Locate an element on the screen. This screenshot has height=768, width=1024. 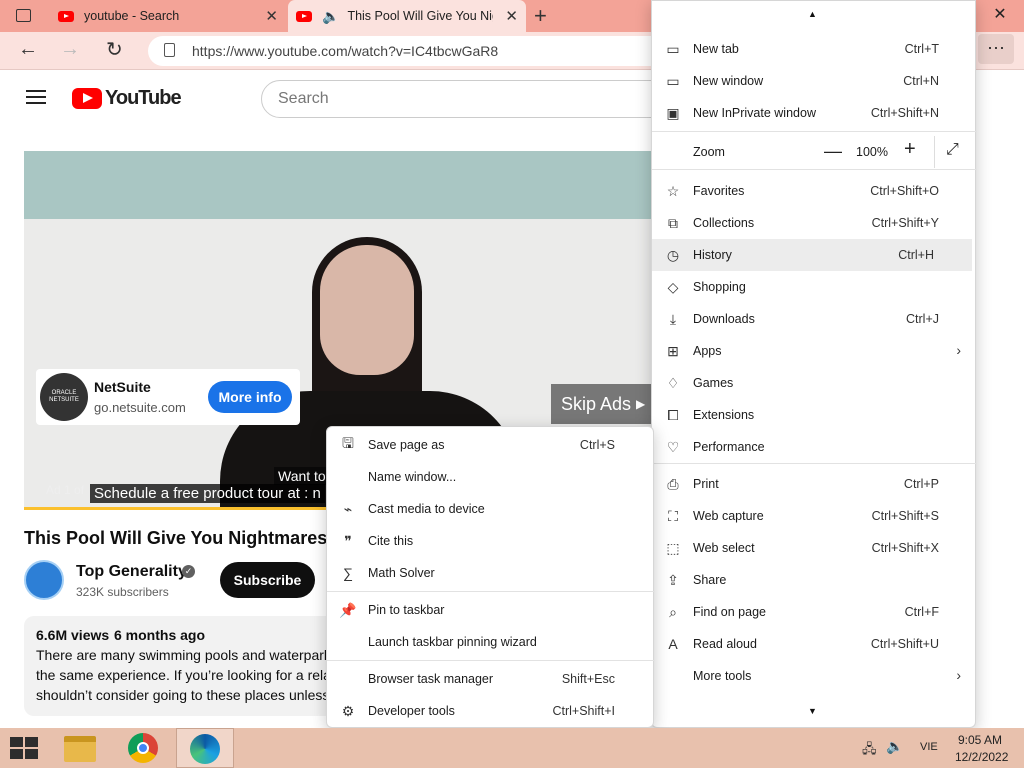
logo-line2: NETSUITE is located at coordinates (64, 400).